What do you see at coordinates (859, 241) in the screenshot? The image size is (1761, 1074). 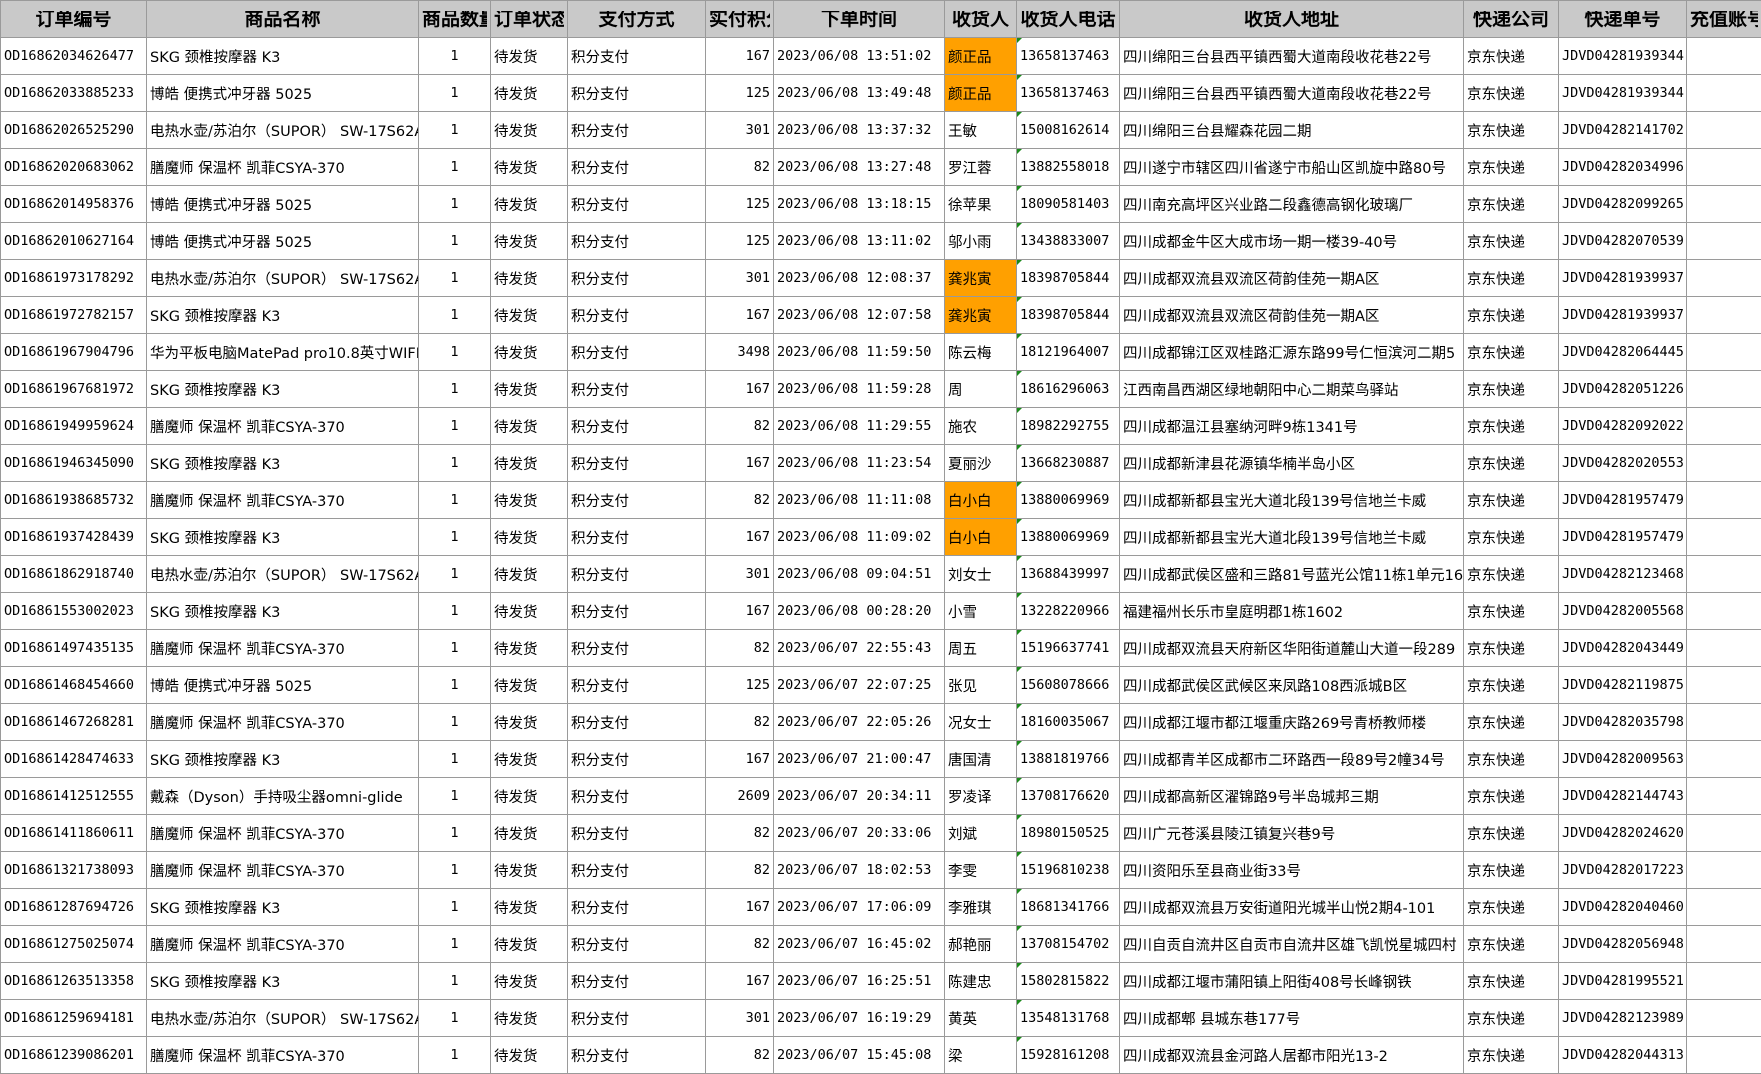 I see `order-time-cell: 2023/06/08 13:11:02` at bounding box center [859, 241].